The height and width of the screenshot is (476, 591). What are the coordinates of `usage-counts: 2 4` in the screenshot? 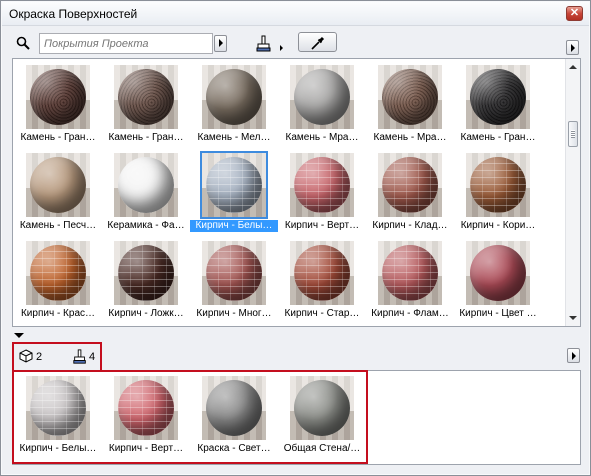 It's located at (57, 356).